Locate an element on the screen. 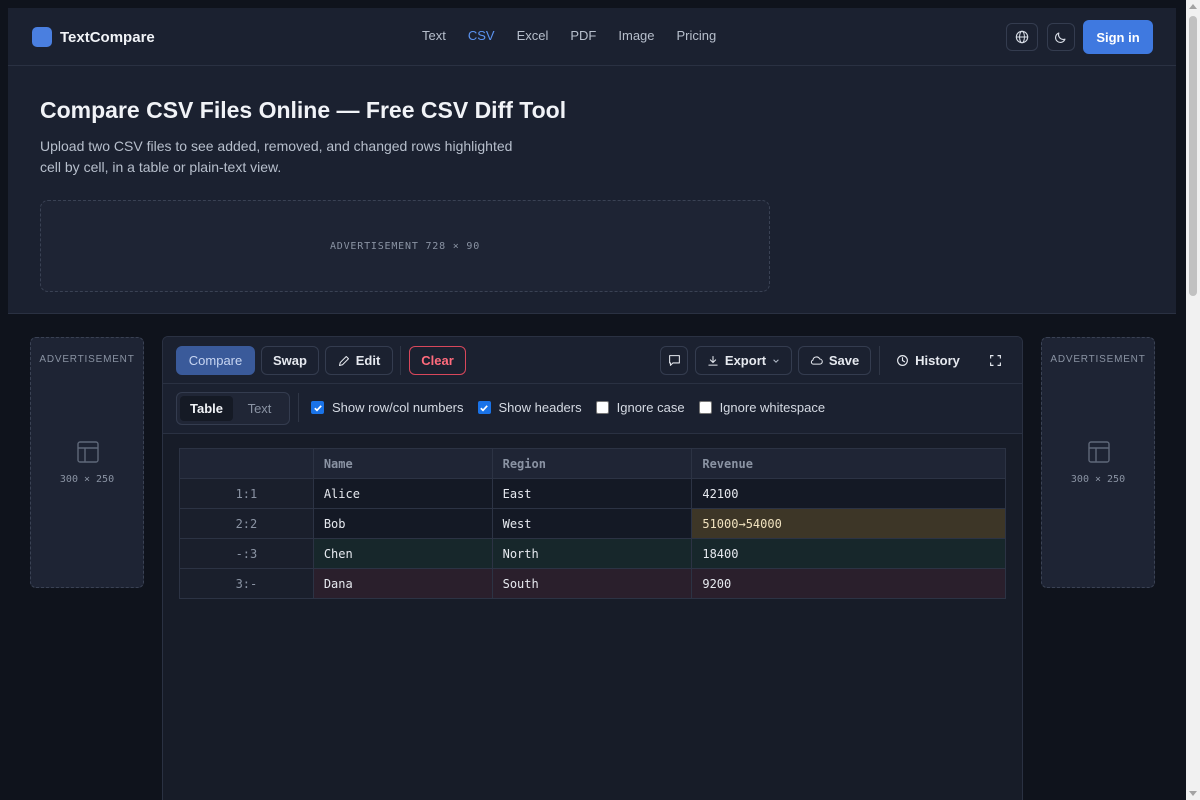 This screenshot has height=800, width=1200. export-button: Export is located at coordinates (743, 360).